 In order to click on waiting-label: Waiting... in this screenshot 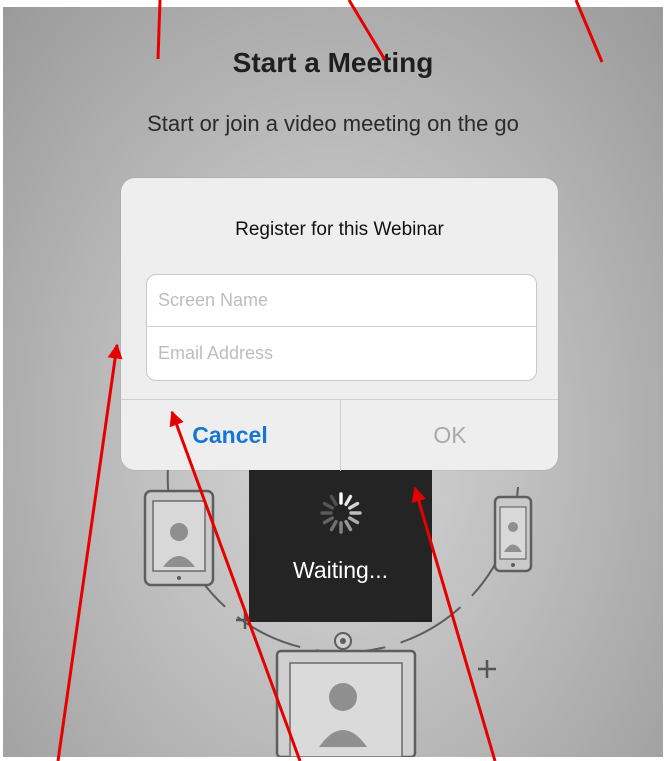, I will do `click(340, 570)`.